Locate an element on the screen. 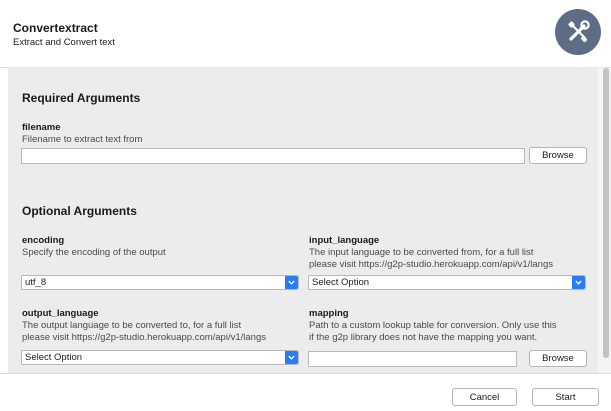  input-language-label: input_language is located at coordinates (344, 240).